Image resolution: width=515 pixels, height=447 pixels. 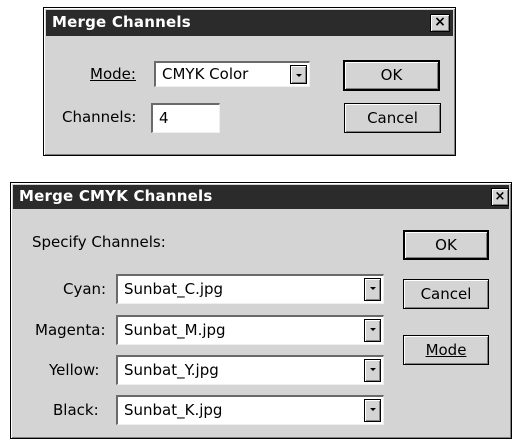 I want to click on channels-input-value: 4, so click(x=164, y=118).